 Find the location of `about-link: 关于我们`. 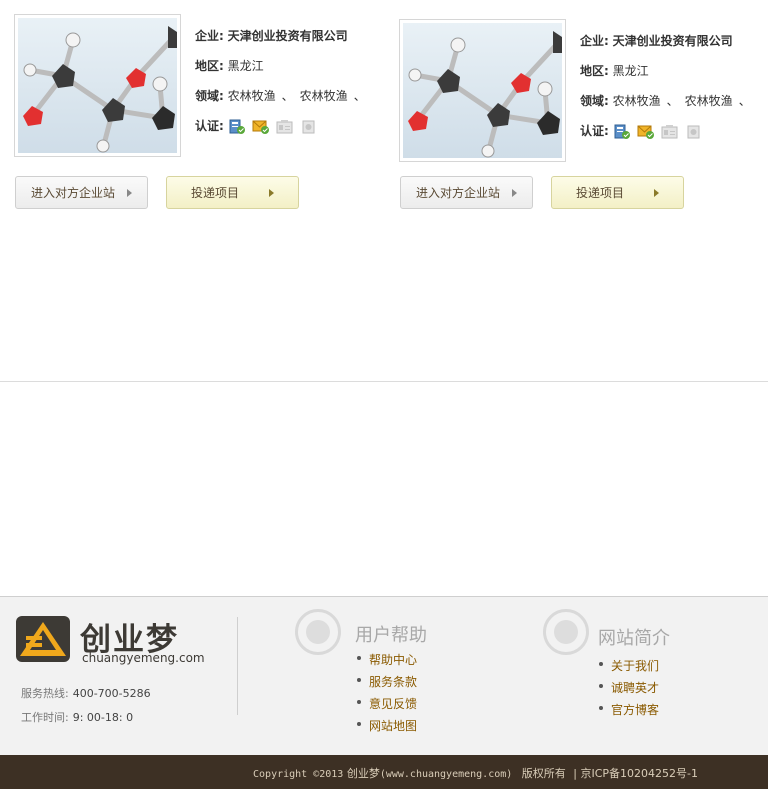

about-link: 关于我们 is located at coordinates (629, 668).